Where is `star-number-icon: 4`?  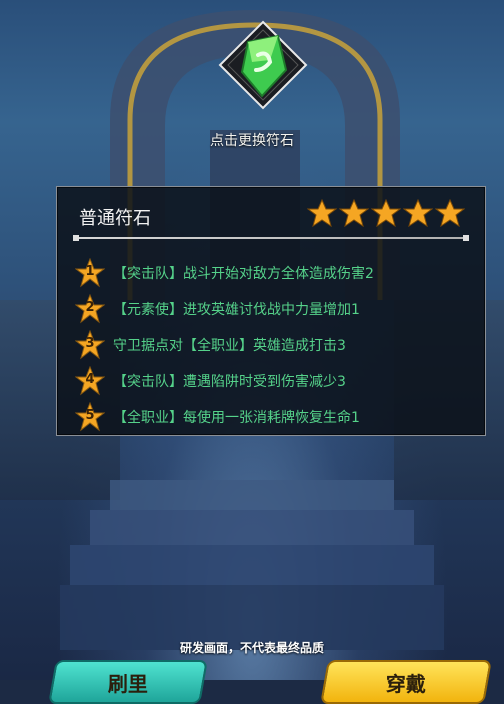 star-number-icon: 4 is located at coordinates (90, 381).